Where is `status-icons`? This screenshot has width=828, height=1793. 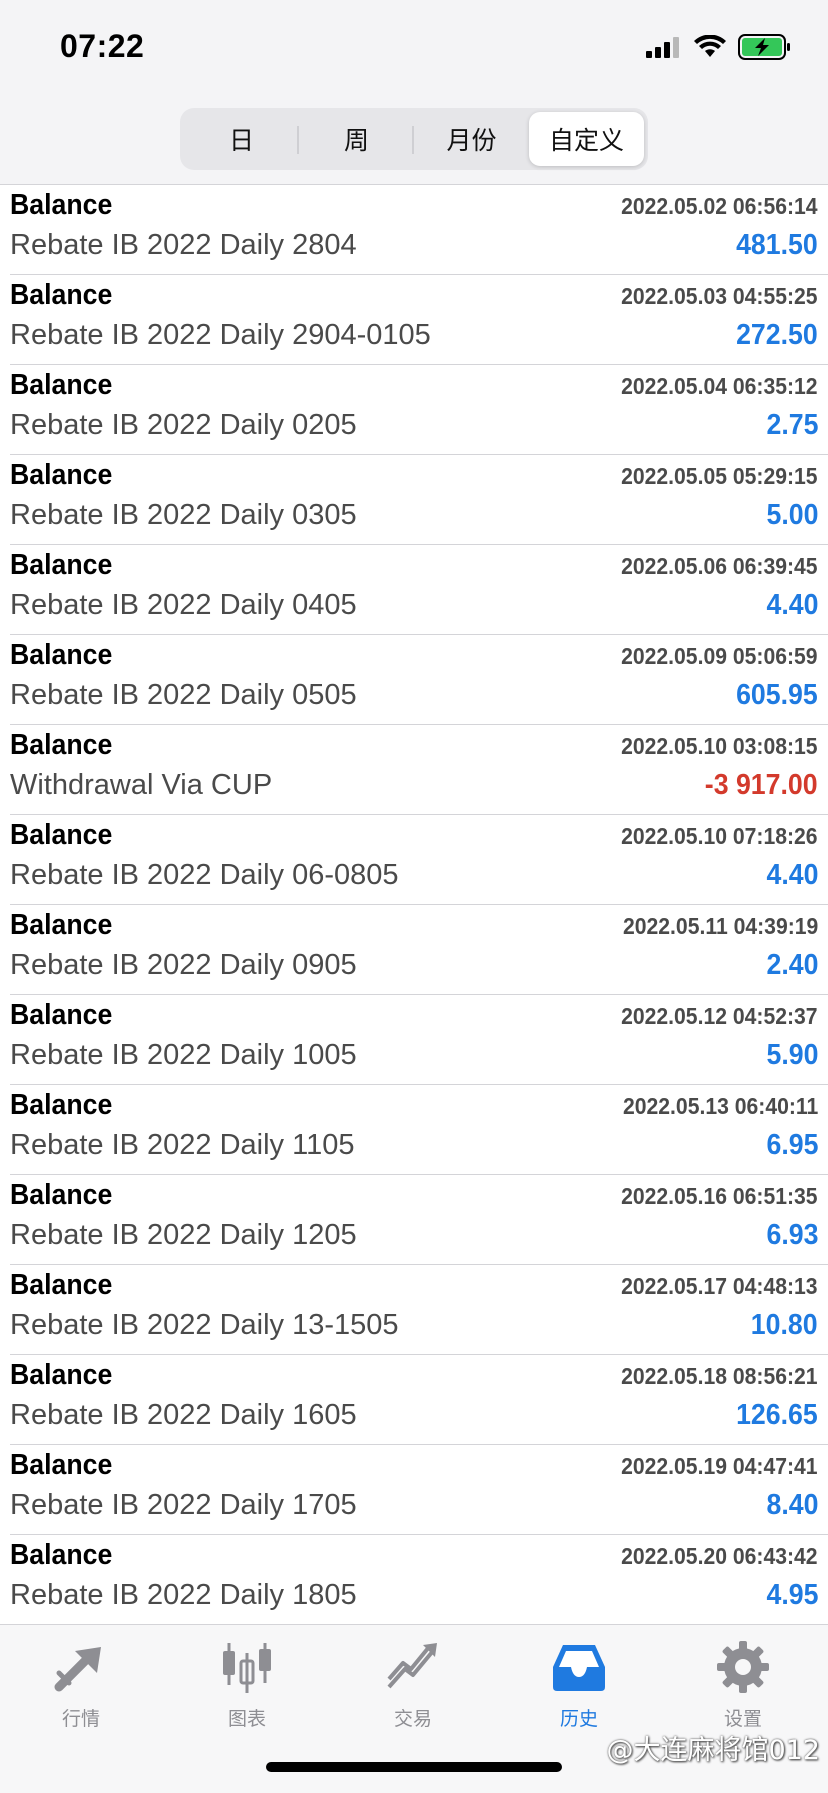 status-icons is located at coordinates (719, 47).